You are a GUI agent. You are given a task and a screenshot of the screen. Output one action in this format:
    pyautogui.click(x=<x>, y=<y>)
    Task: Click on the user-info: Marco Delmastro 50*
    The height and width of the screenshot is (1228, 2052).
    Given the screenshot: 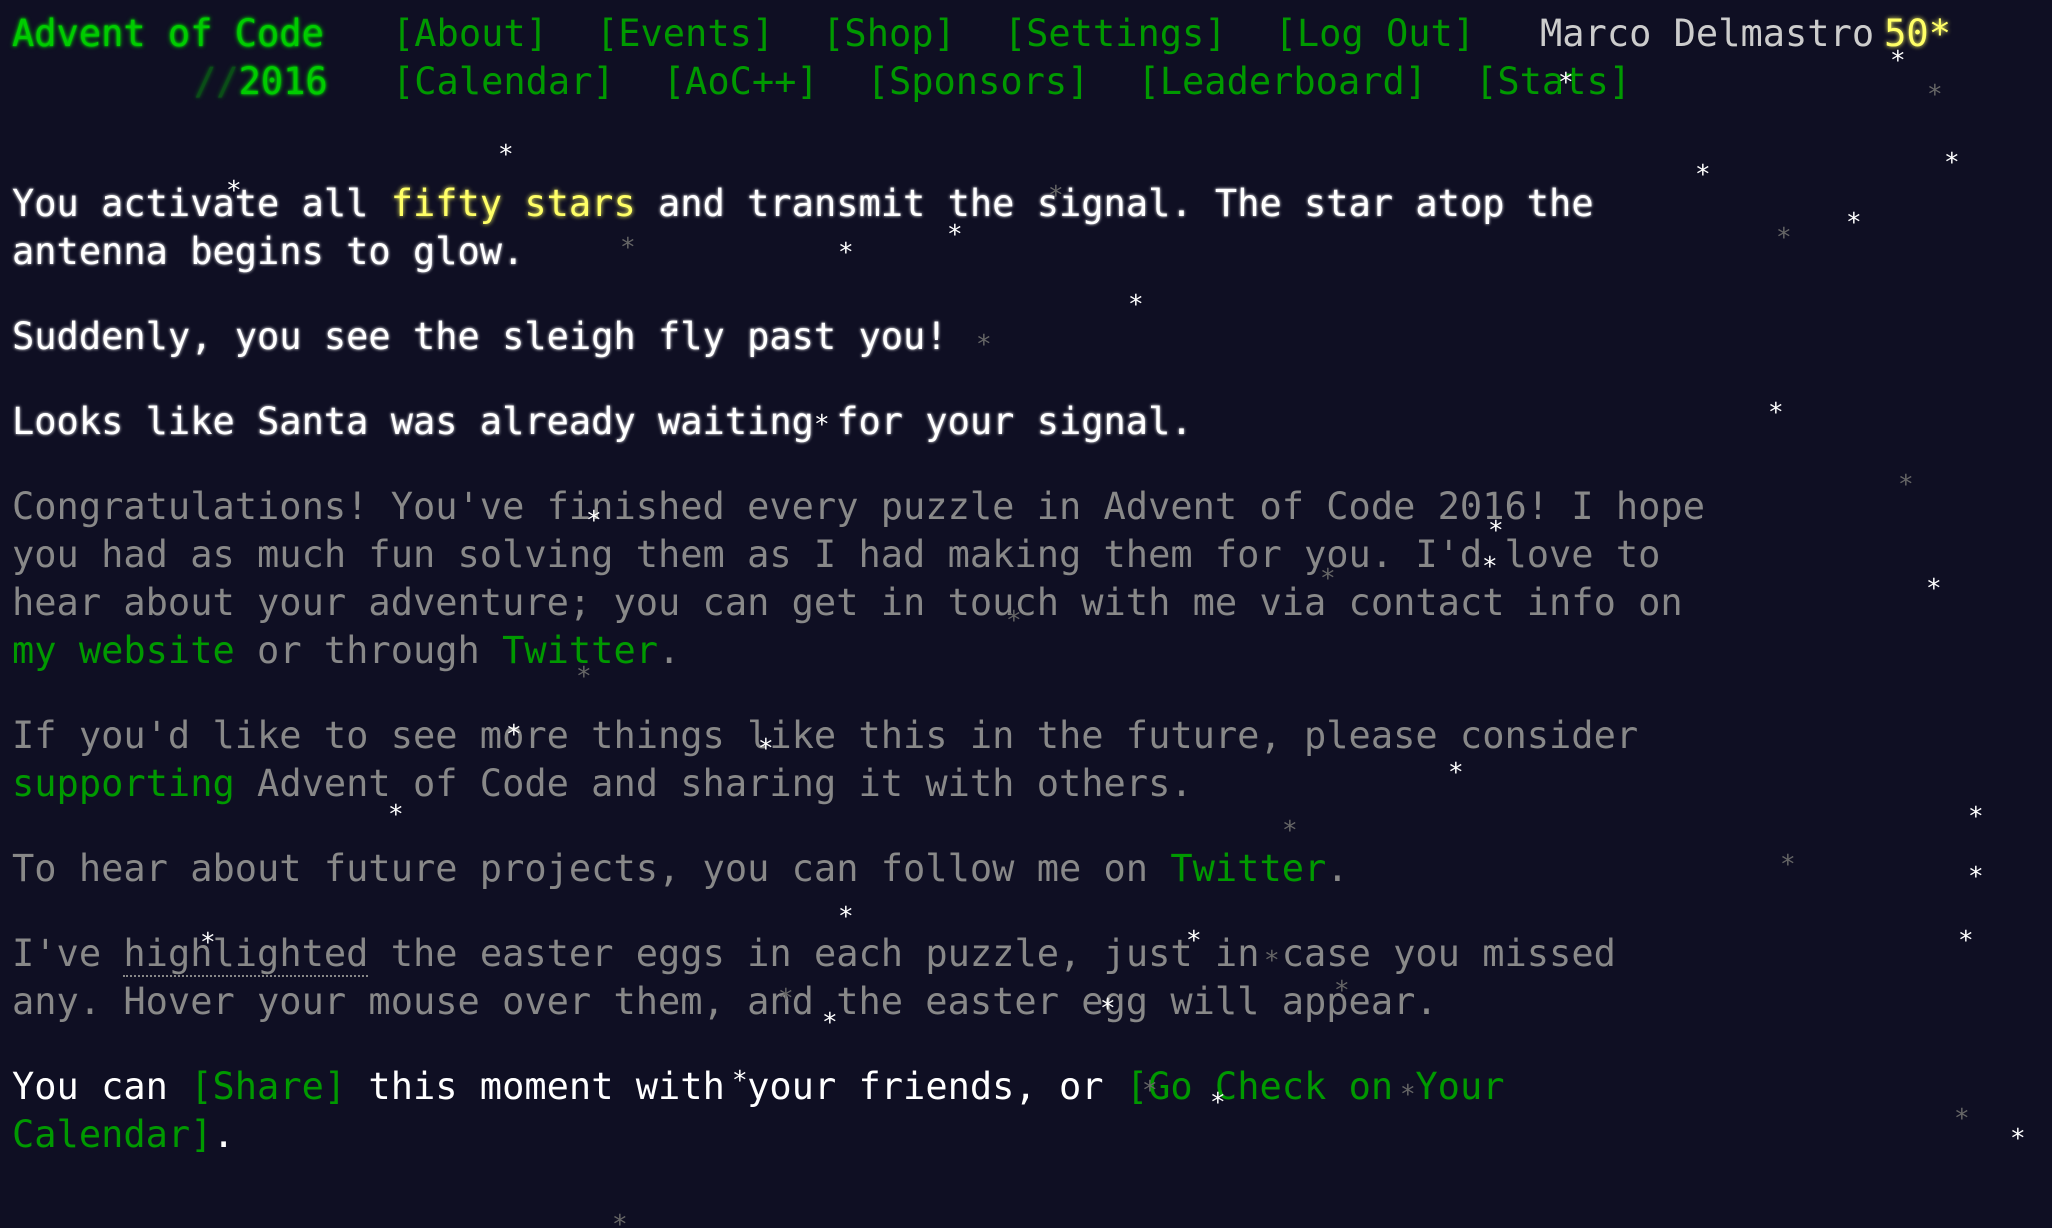 What is the action you would take?
    pyautogui.click(x=1745, y=33)
    